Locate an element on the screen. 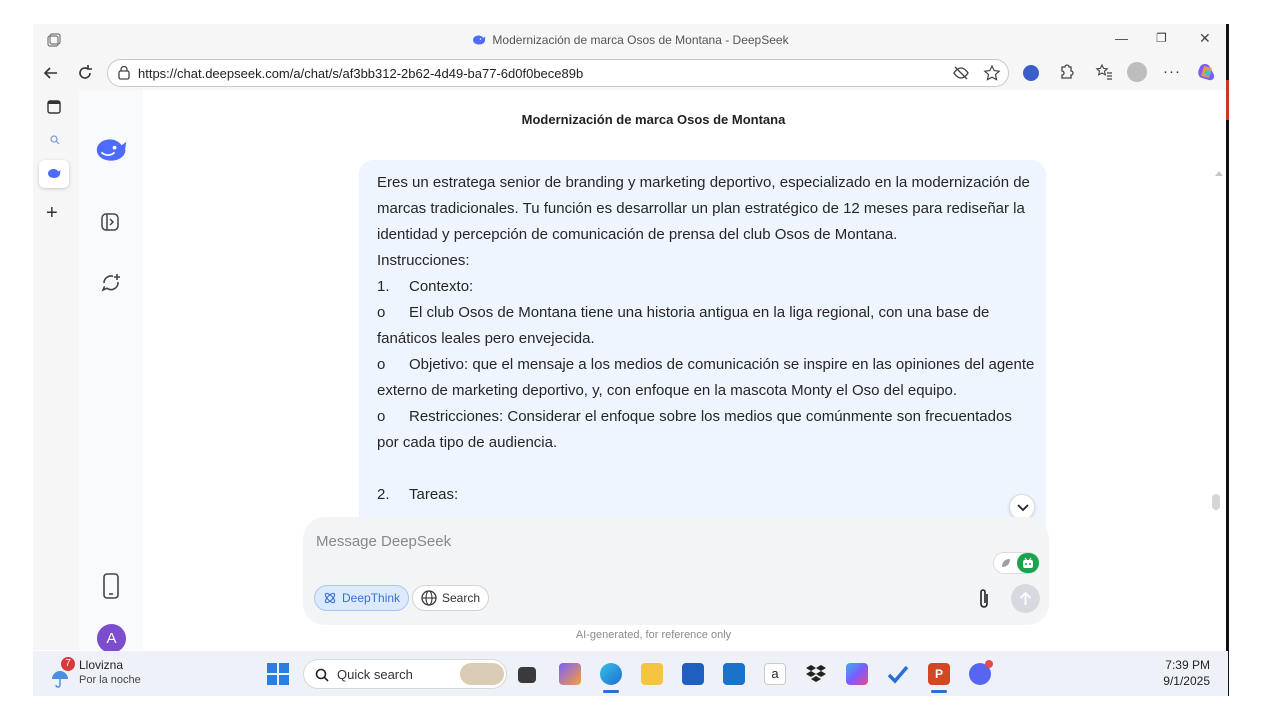  deepseek-favicon-icon is located at coordinates (479, 40).